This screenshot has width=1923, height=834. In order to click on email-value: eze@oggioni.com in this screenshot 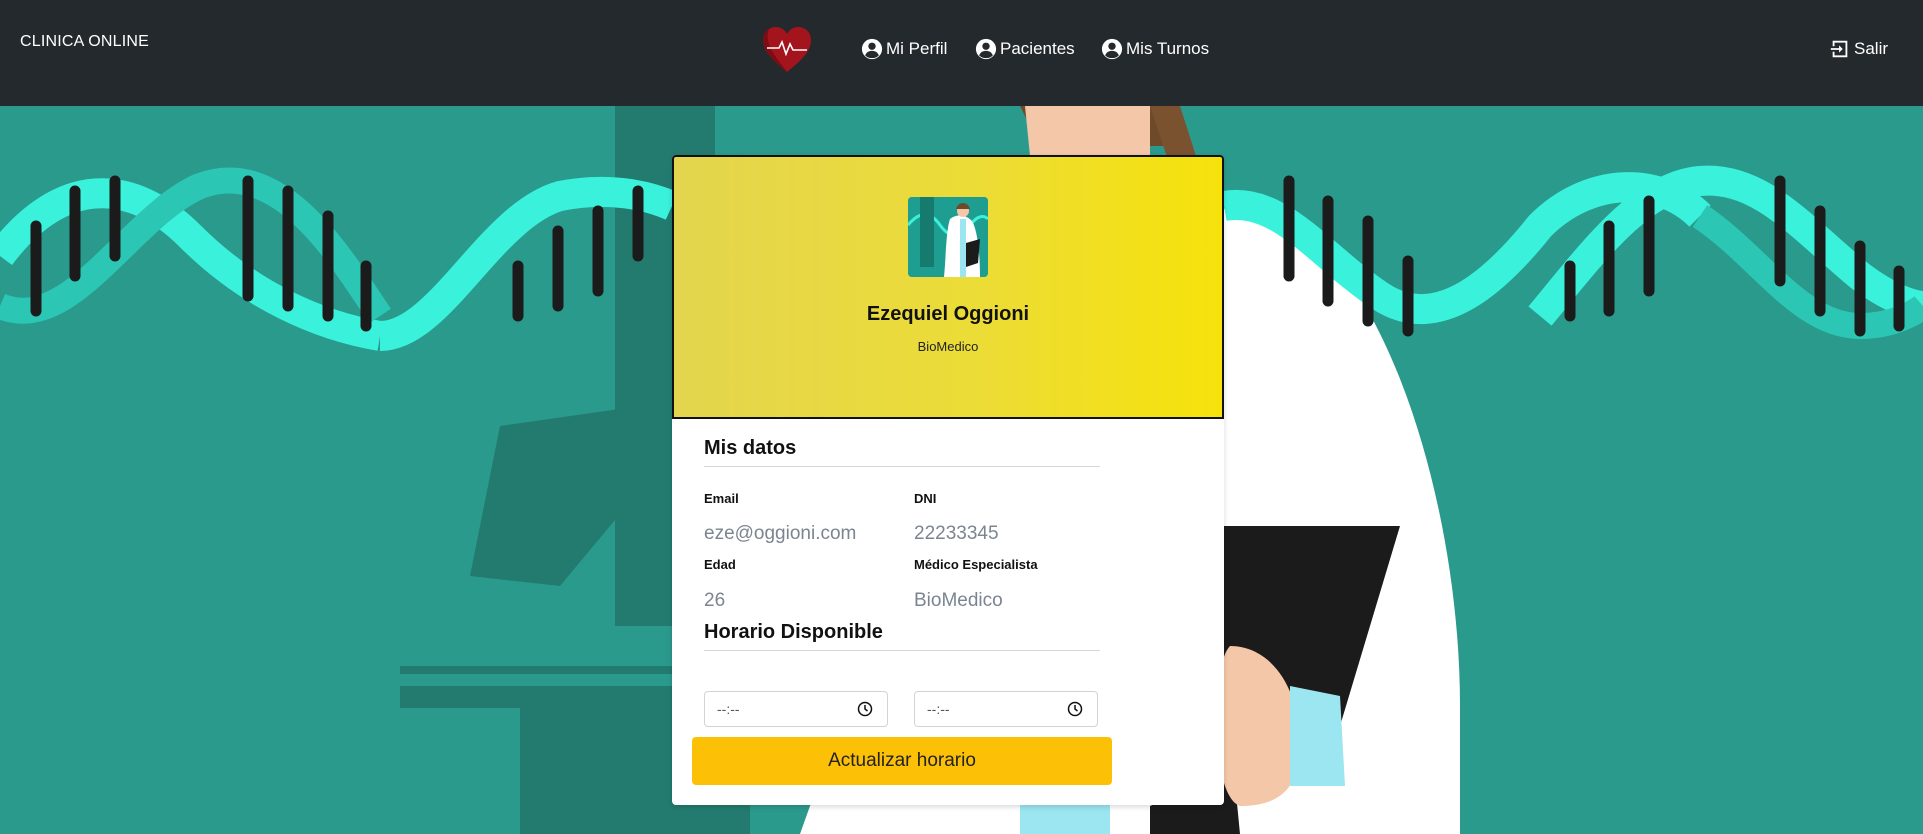, I will do `click(780, 533)`.